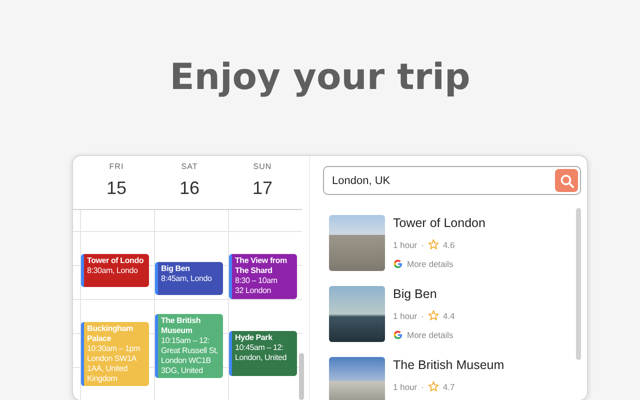 The image size is (640, 400). What do you see at coordinates (189, 166) in the screenshot?
I see `weekday-label: SAT` at bounding box center [189, 166].